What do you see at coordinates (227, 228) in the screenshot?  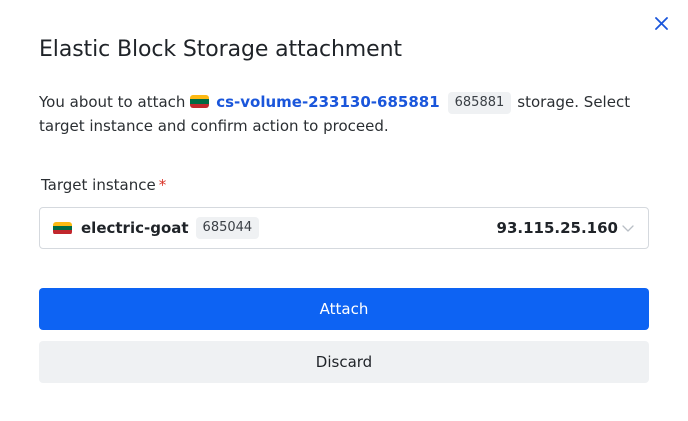 I see `instance-id-badge: 685044` at bounding box center [227, 228].